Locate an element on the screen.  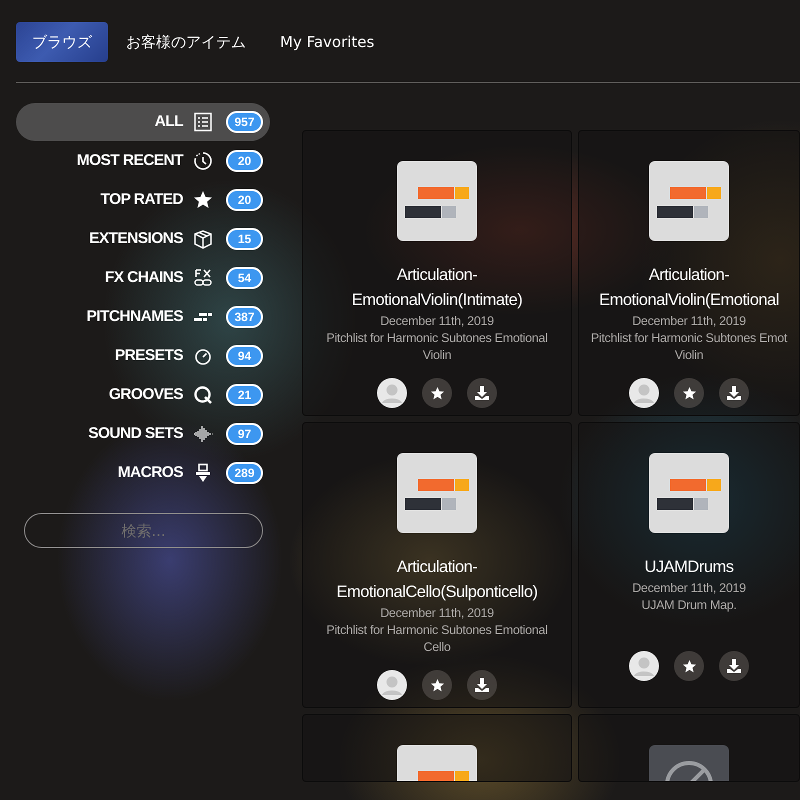
item-title: Articulation-EmotionalCello(Sulponticello) is located at coordinates (437, 580).